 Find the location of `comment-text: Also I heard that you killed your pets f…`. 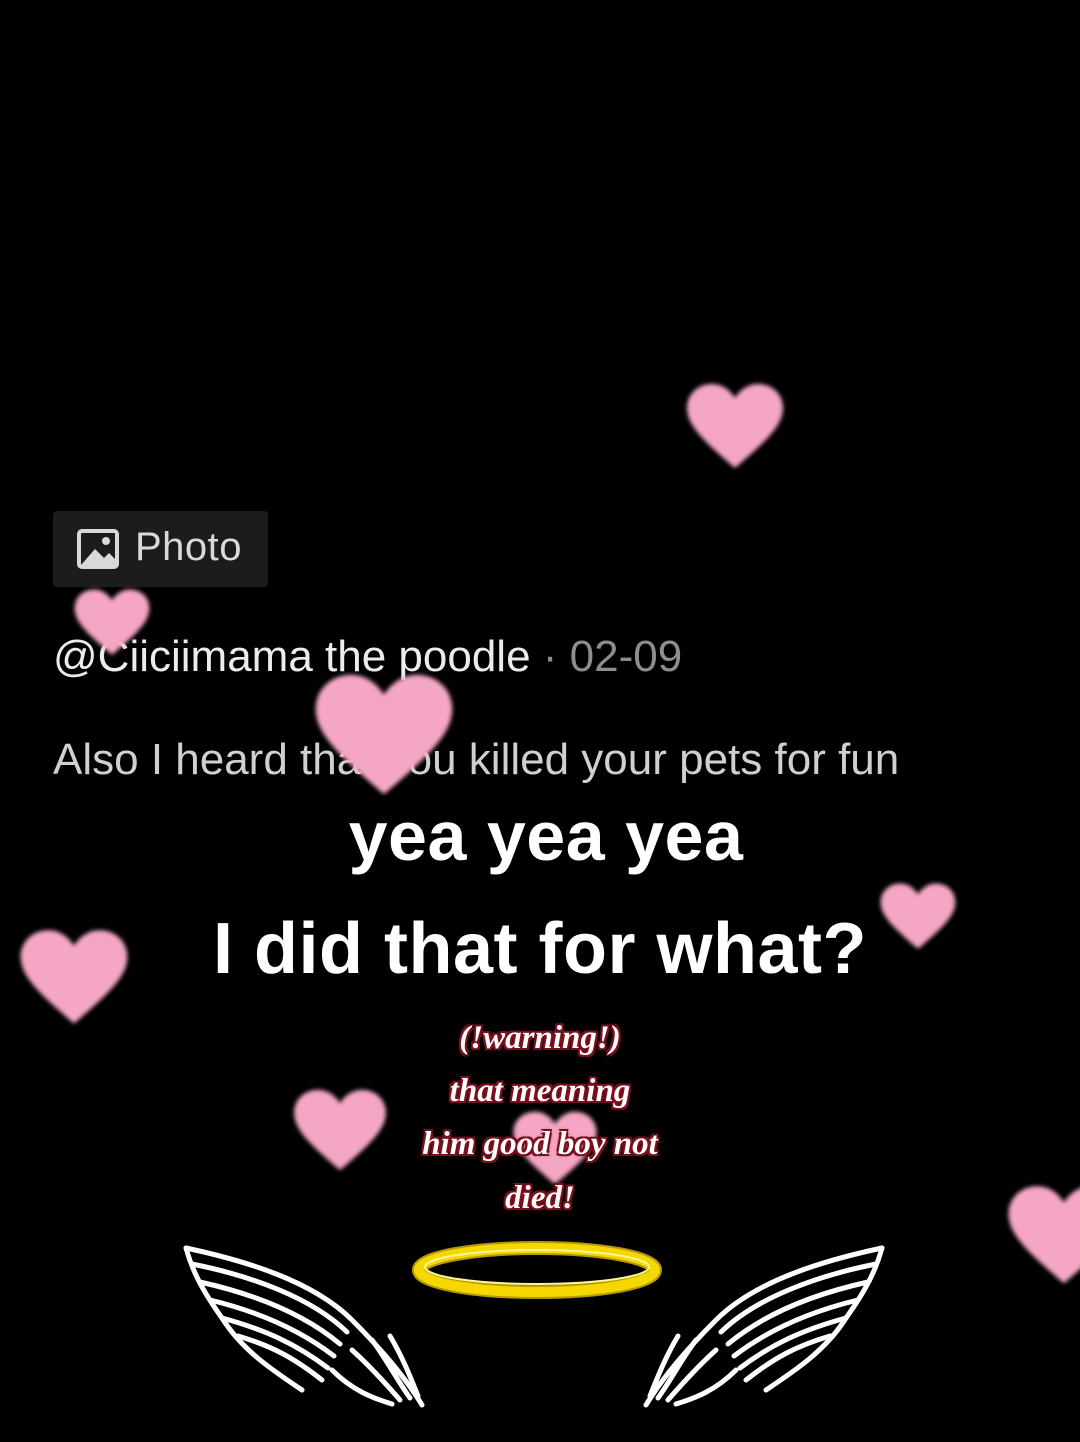

comment-text: Also I heard that you killed your pets f… is located at coordinates (476, 759).